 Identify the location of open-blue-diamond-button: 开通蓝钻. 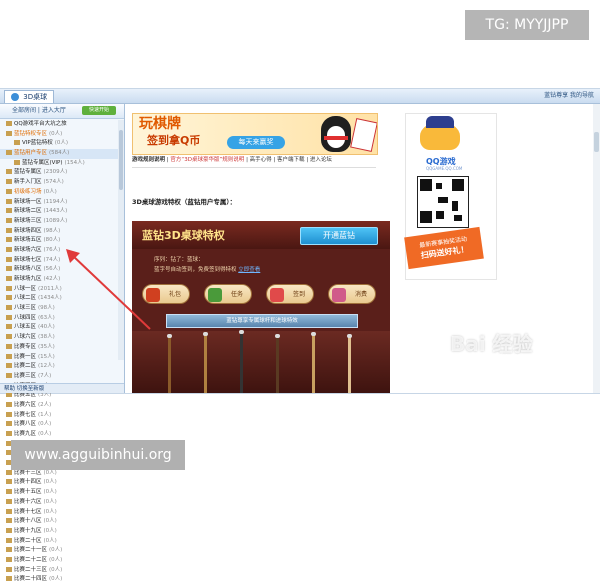
(339, 236).